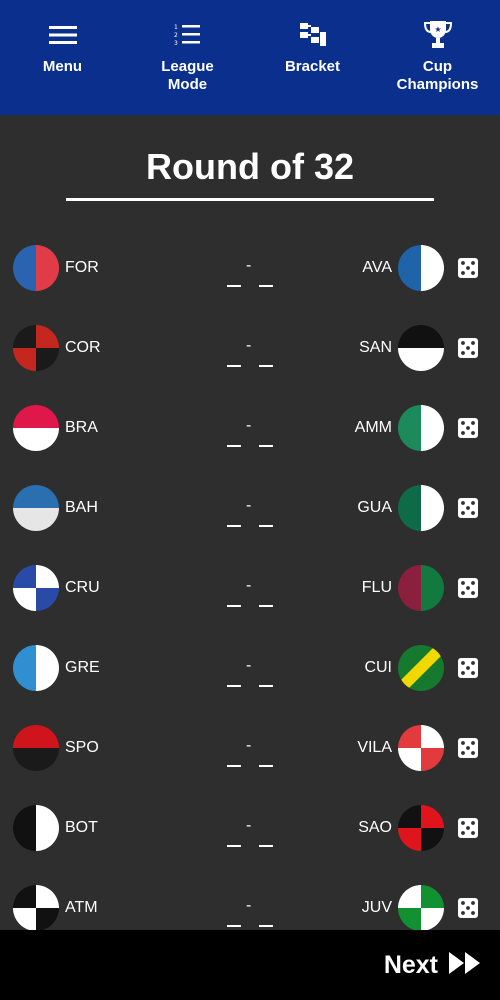 The width and height of the screenshot is (500, 1000). I want to click on home-team-name: COR, so click(83, 347).